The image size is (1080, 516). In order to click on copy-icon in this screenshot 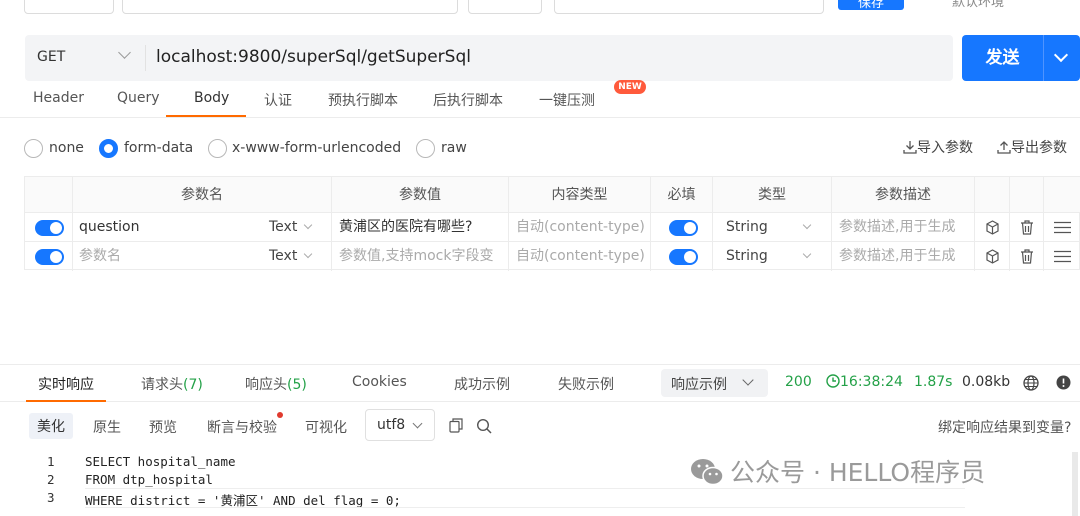, I will do `click(456, 425)`.